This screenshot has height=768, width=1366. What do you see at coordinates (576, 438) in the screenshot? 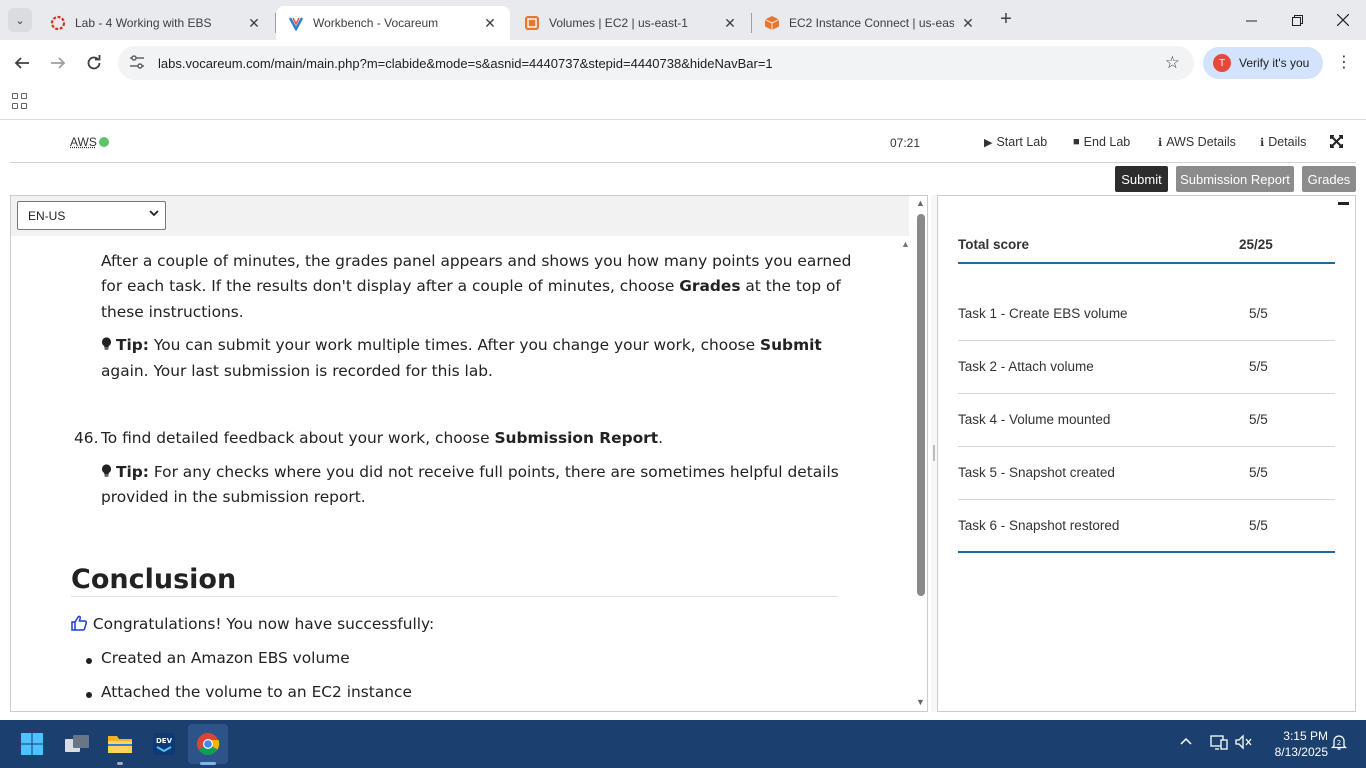
I see `submission-report-ref: Submission Report` at bounding box center [576, 438].